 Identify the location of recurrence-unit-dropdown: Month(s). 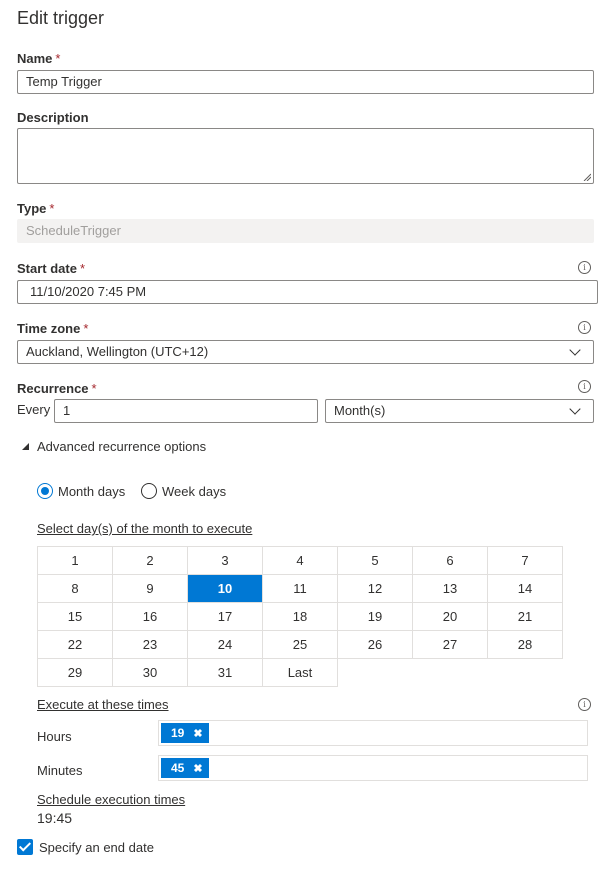
(459, 411).